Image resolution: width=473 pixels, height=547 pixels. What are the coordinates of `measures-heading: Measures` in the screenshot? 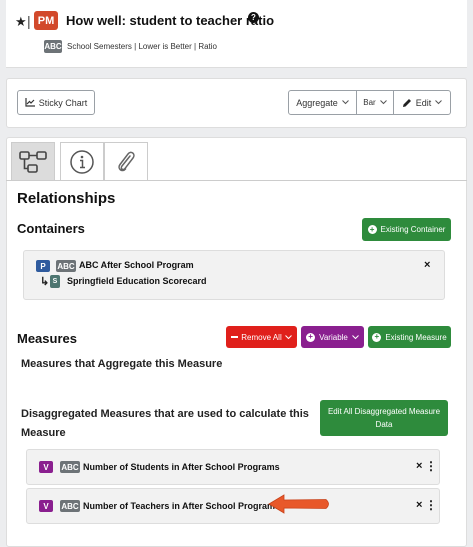 It's located at (47, 338).